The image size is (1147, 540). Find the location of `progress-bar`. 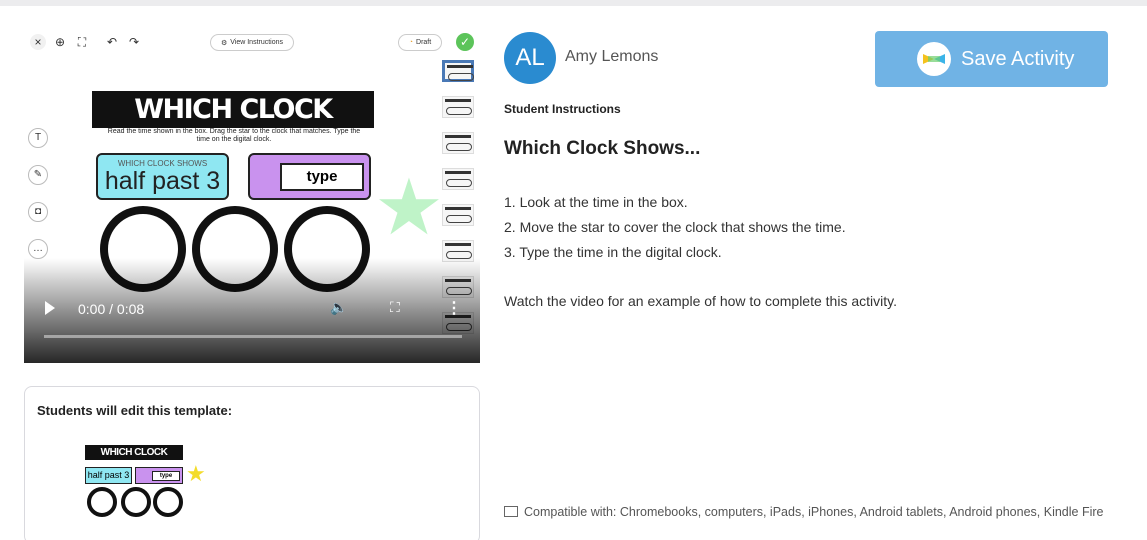

progress-bar is located at coordinates (253, 336).